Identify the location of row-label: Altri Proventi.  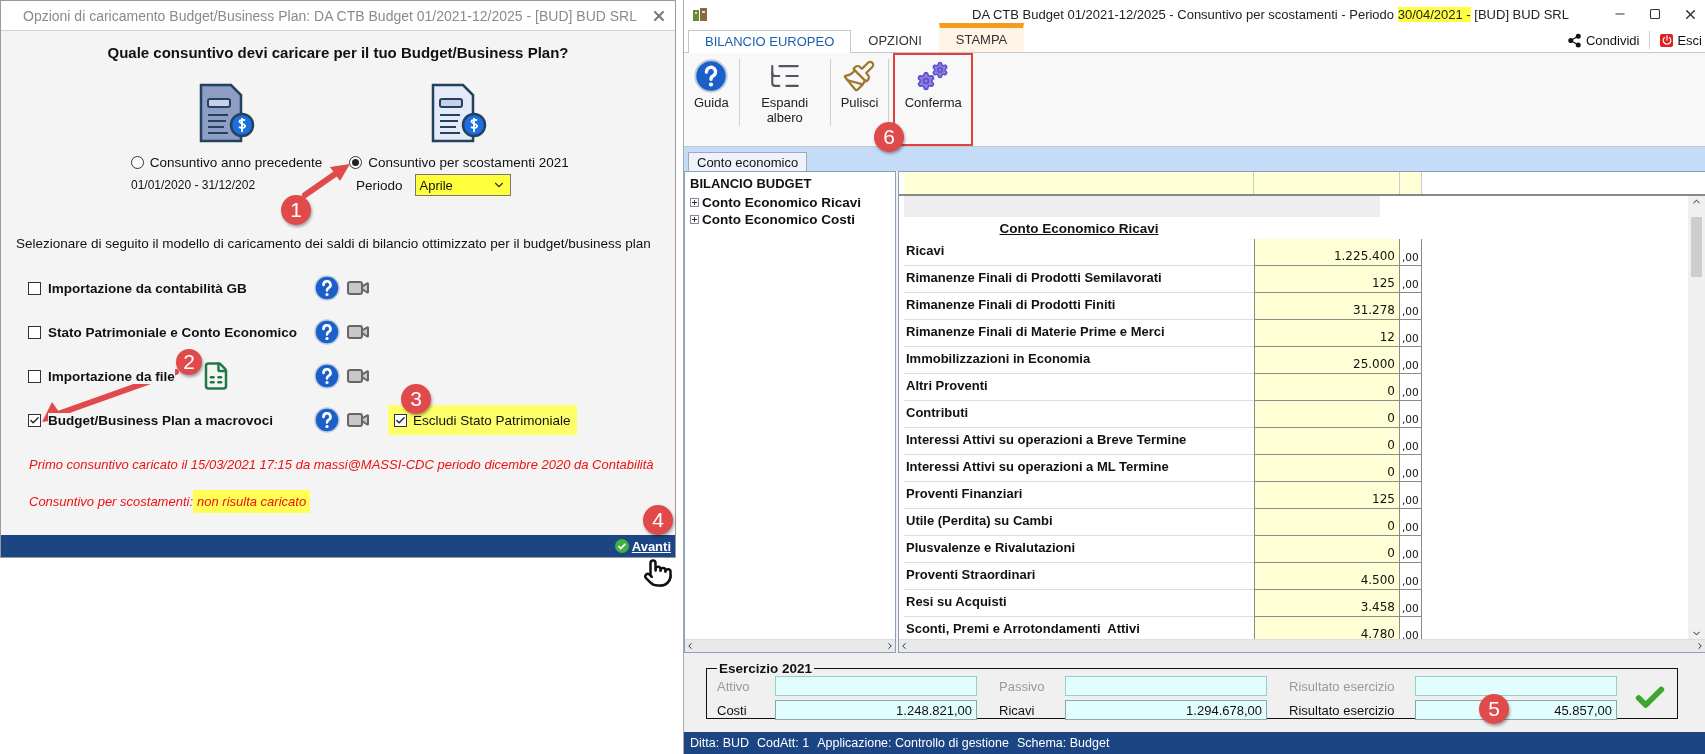
(1079, 388).